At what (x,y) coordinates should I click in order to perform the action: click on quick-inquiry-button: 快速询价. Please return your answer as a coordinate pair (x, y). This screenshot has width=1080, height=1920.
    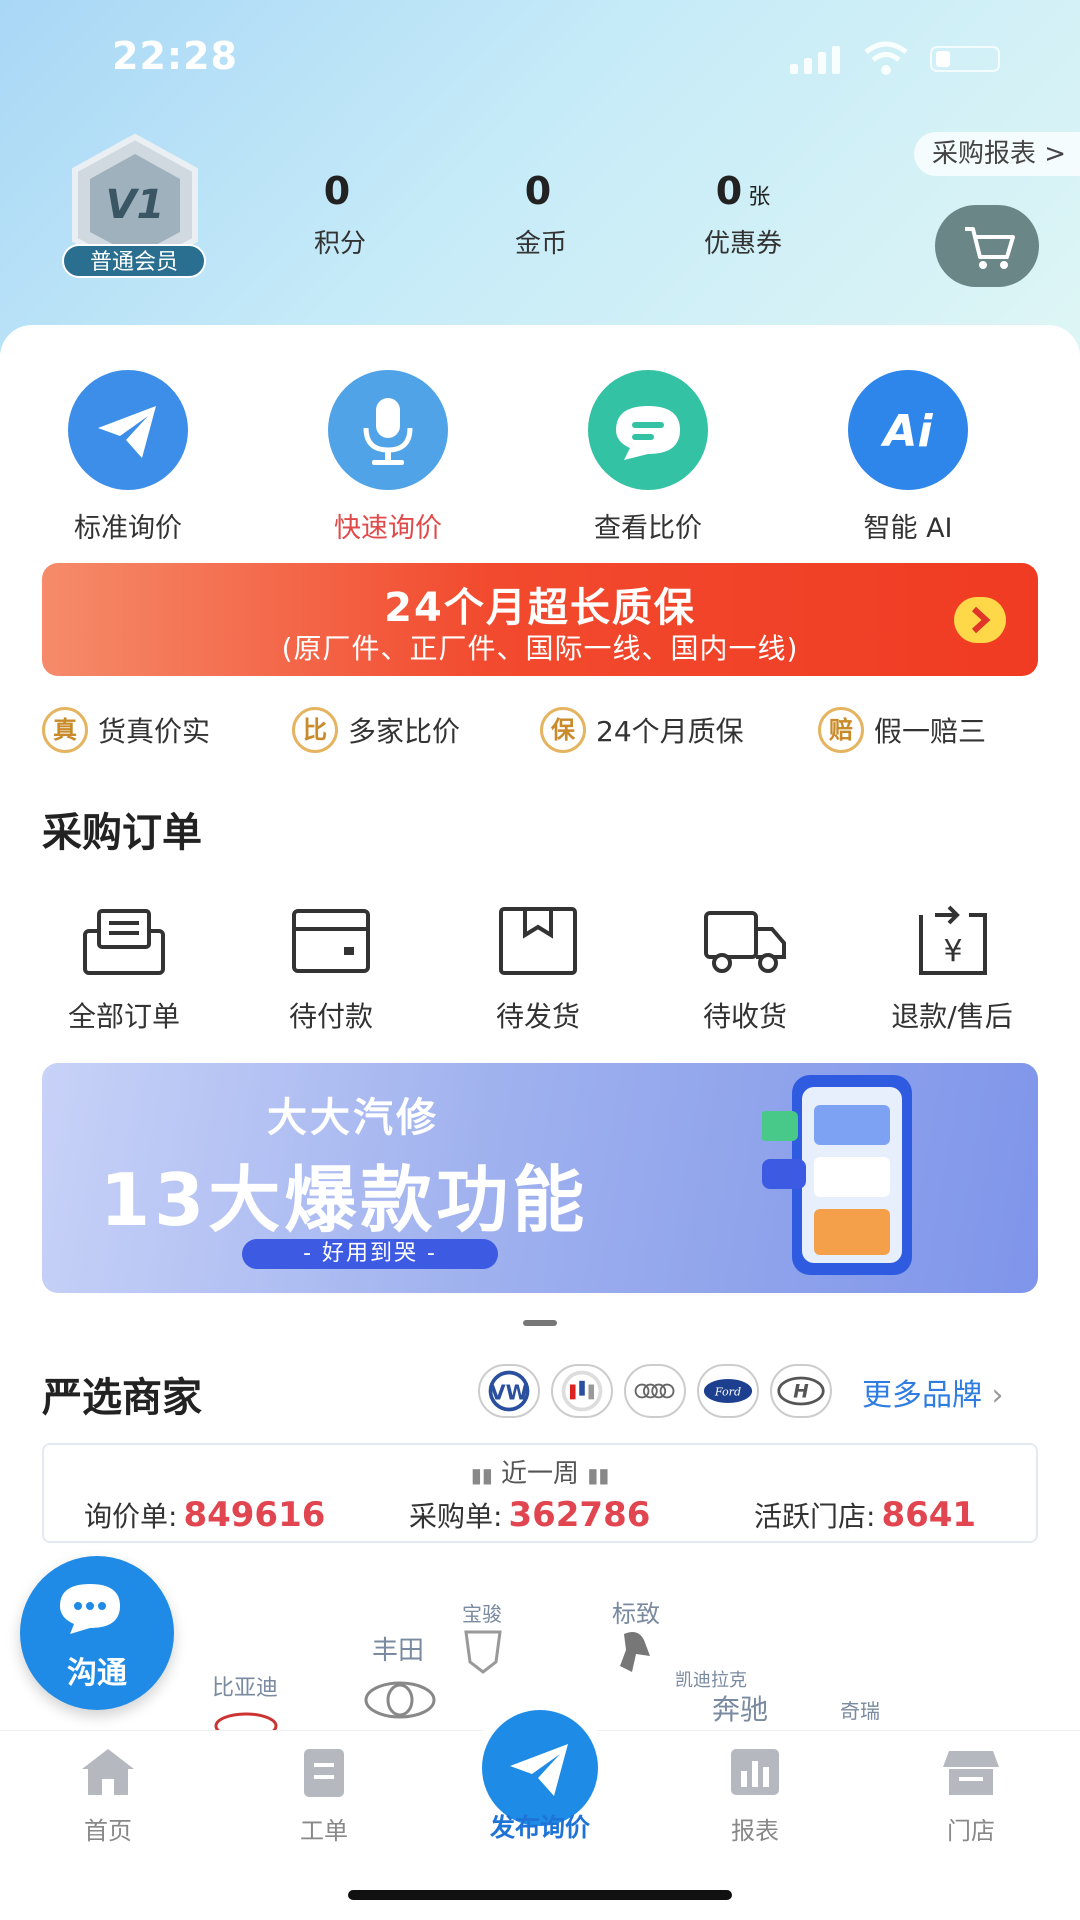
    Looking at the image, I should click on (388, 457).